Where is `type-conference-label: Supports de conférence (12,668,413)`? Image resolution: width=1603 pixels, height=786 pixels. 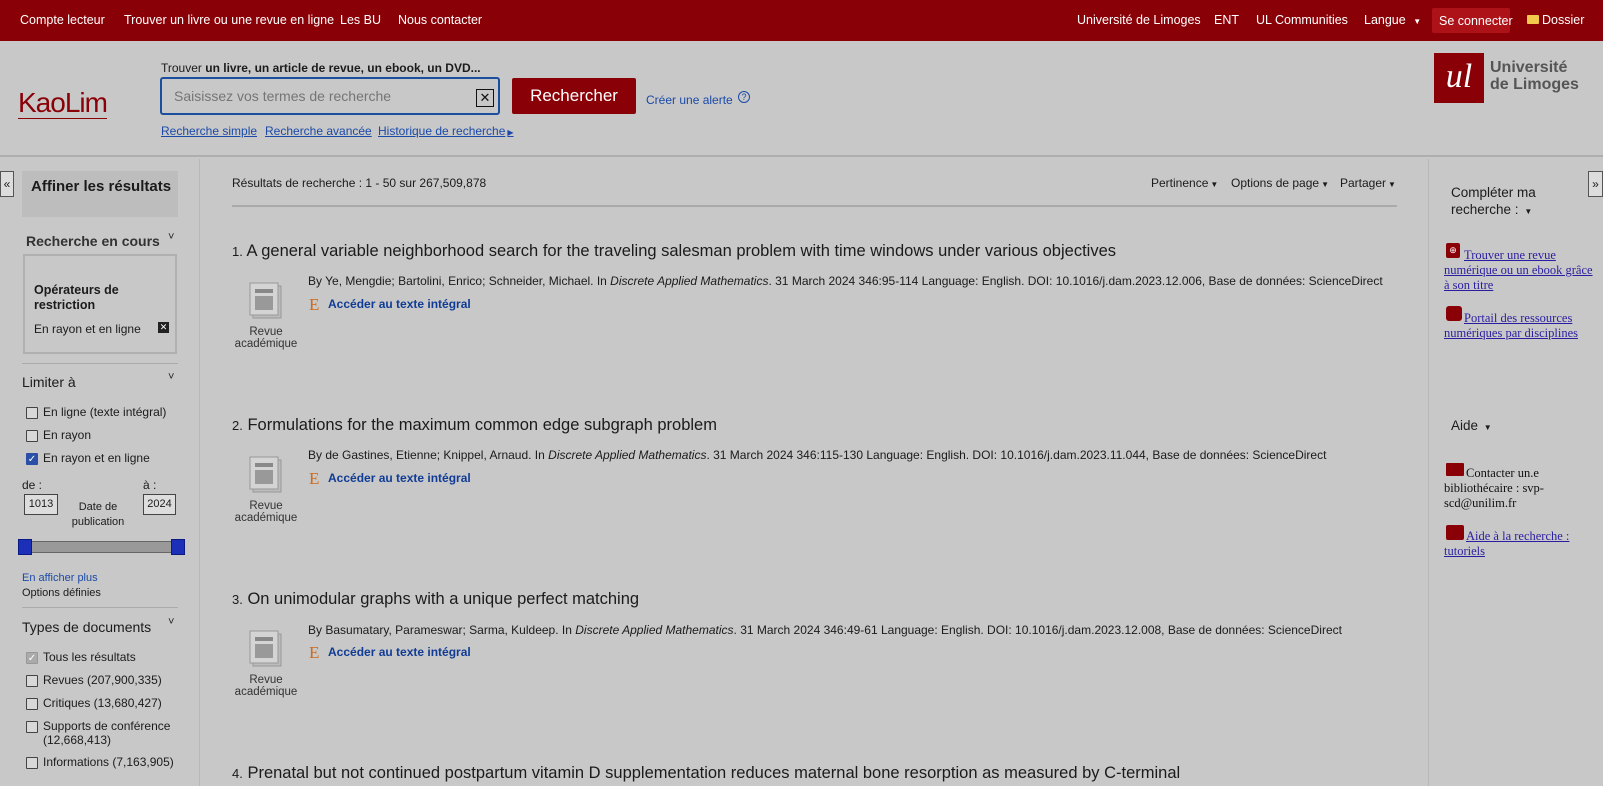
type-conference-label: Supports de conférence (12,668,413) is located at coordinates (108, 733).